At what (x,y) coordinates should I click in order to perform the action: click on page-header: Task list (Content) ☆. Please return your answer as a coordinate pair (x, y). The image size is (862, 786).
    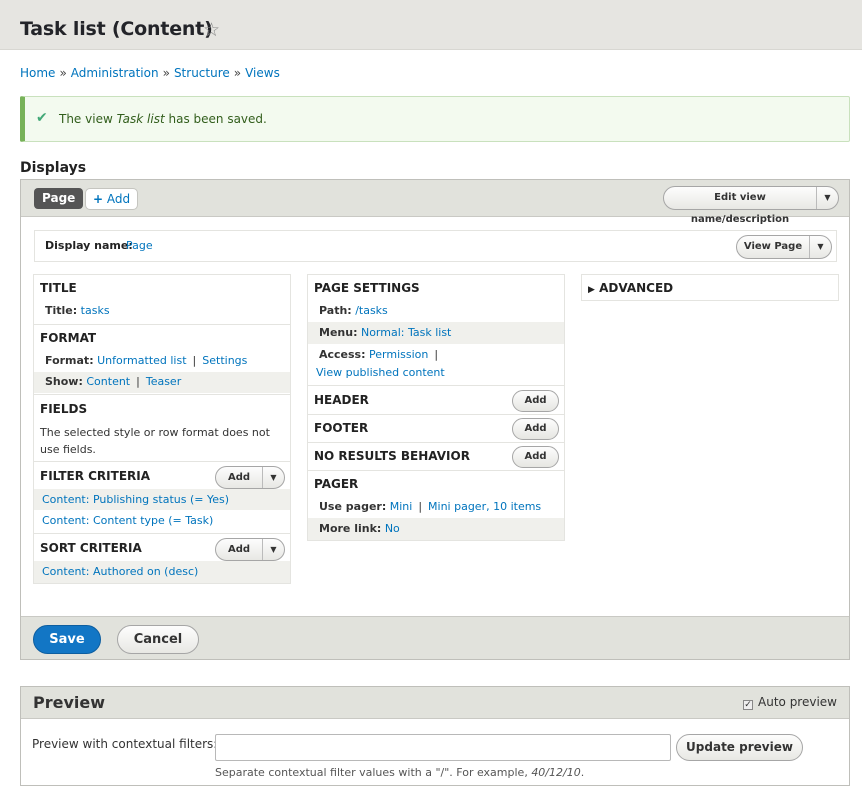
    Looking at the image, I should click on (431, 25).